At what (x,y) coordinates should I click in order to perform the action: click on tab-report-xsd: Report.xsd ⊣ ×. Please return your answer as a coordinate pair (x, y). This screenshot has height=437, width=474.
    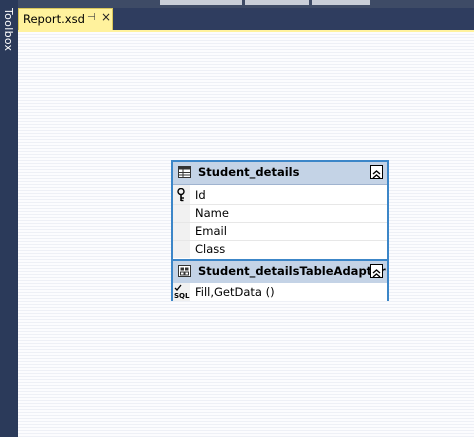
    Looking at the image, I should click on (65, 19).